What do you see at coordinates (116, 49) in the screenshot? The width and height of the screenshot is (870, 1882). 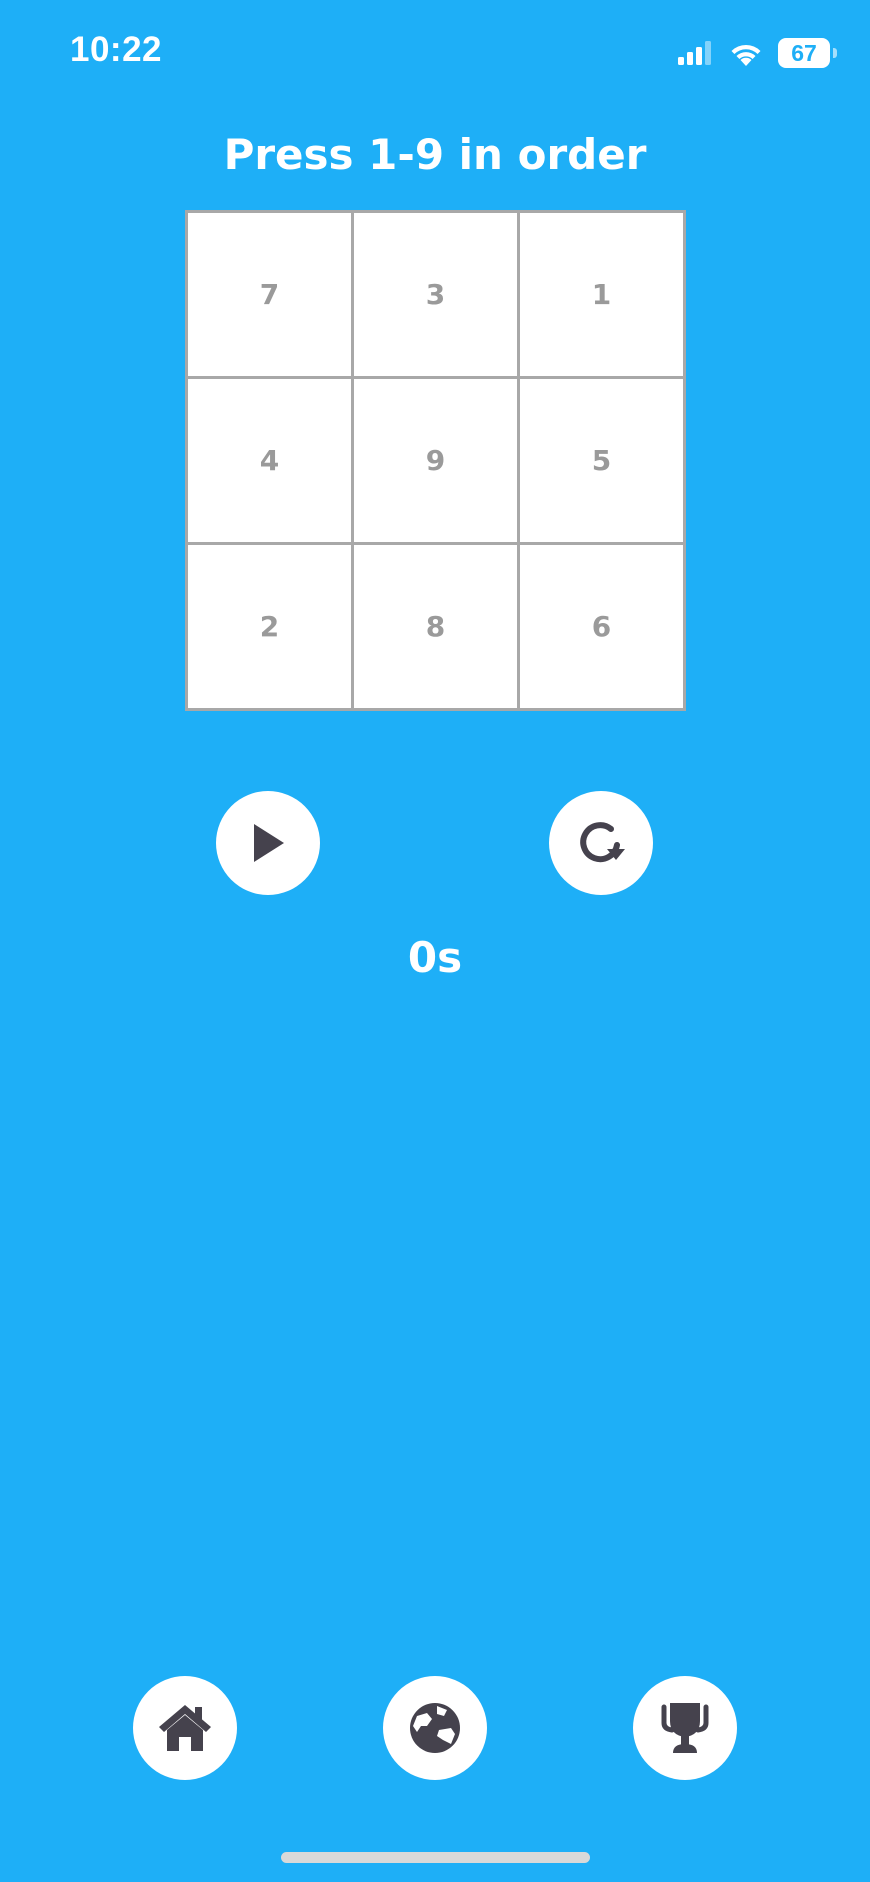 I see `status-time: 10:22` at bounding box center [116, 49].